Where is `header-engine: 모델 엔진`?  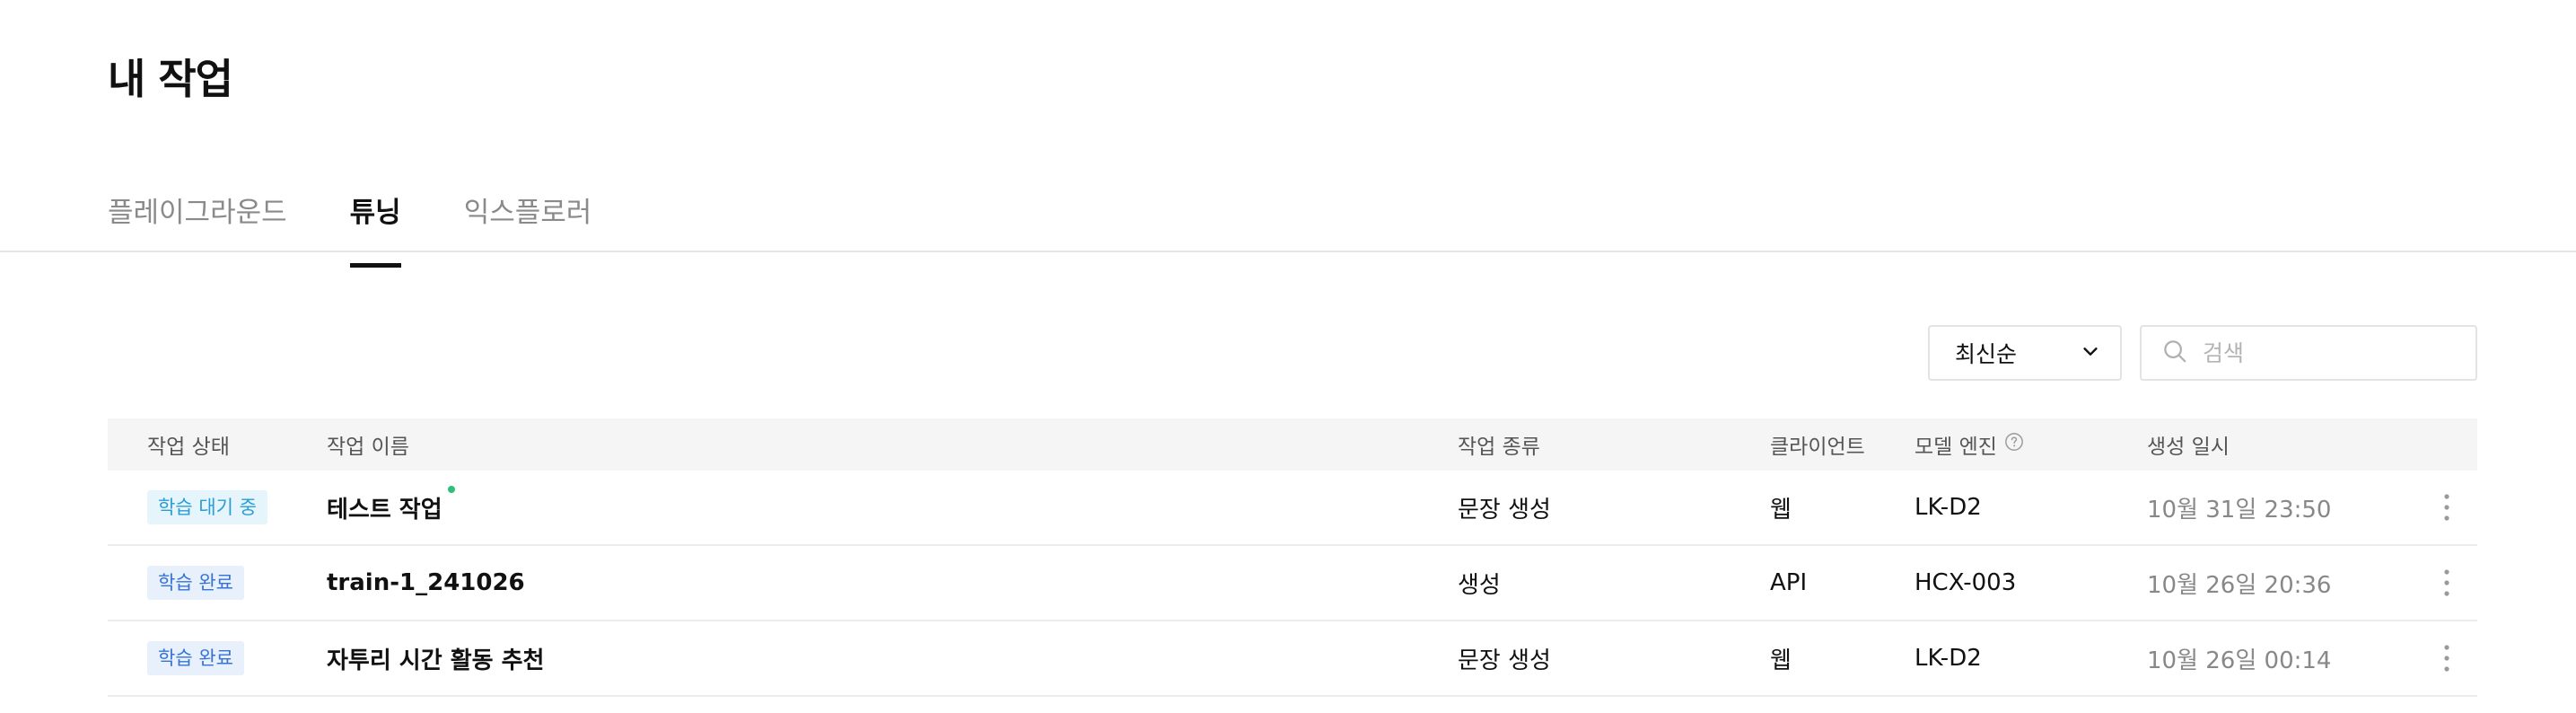 header-engine: 모델 엔진 is located at coordinates (1969, 444).